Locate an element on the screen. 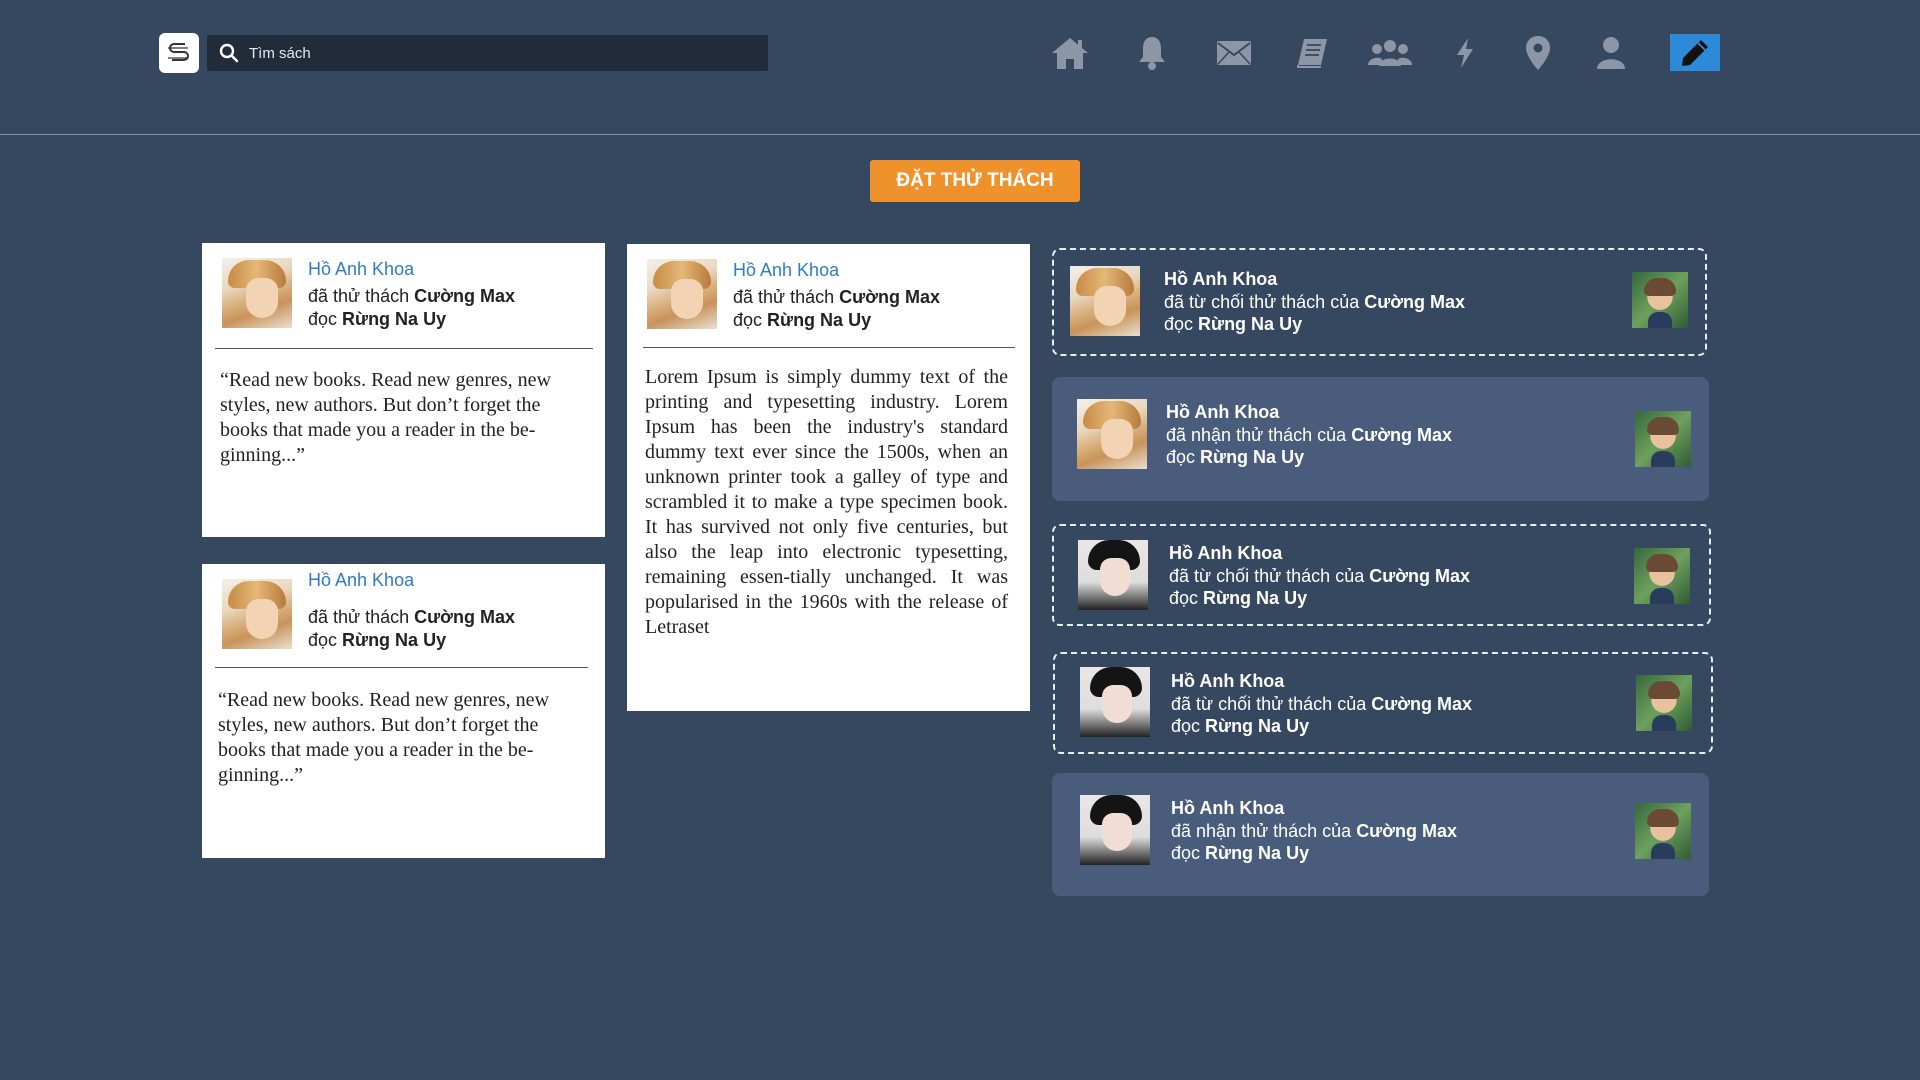 The width and height of the screenshot is (1920, 1080). search-bar is located at coordinates (487, 53).